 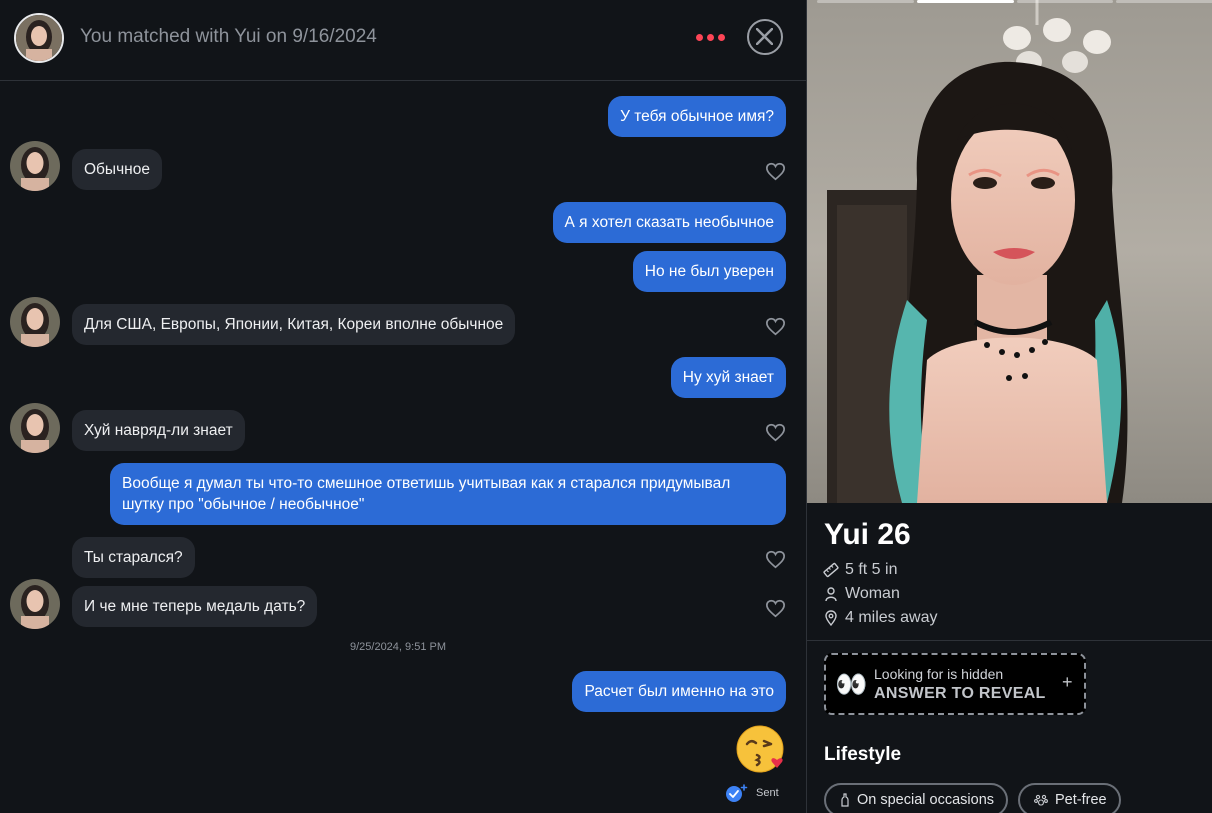 What do you see at coordinates (228, 36) in the screenshot?
I see `match-title: You matched with Yui on 9/16/2024` at bounding box center [228, 36].